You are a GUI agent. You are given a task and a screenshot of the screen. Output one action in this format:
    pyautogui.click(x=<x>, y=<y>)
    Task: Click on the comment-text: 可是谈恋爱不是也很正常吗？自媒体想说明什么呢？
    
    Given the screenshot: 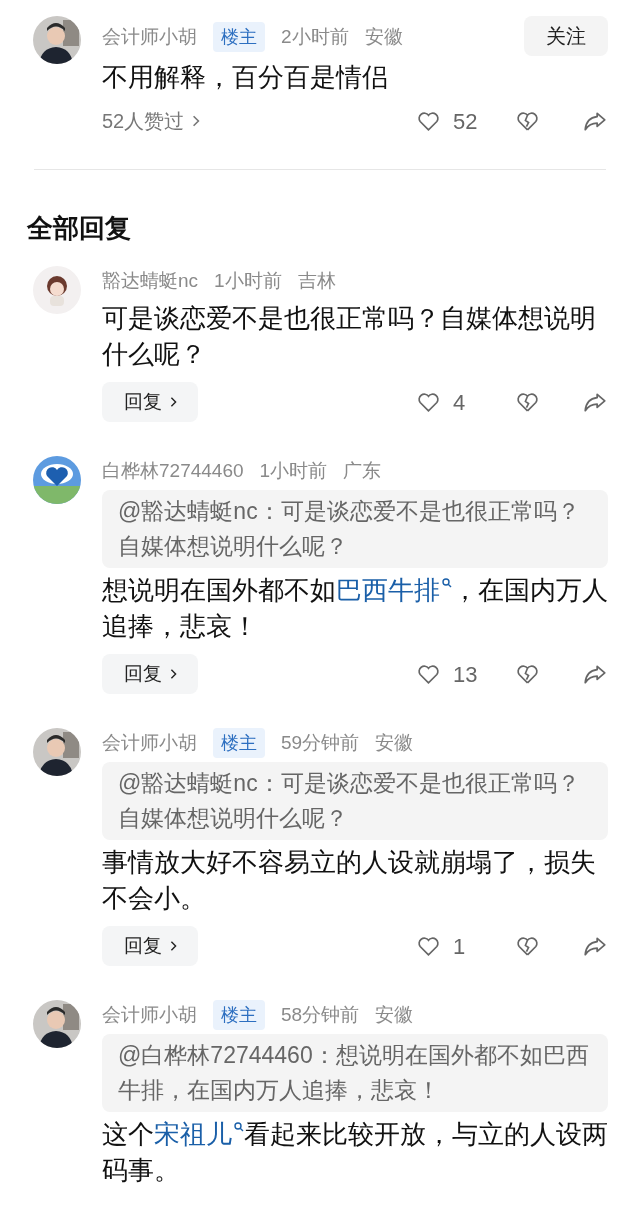 What is the action you would take?
    pyautogui.click(x=349, y=336)
    